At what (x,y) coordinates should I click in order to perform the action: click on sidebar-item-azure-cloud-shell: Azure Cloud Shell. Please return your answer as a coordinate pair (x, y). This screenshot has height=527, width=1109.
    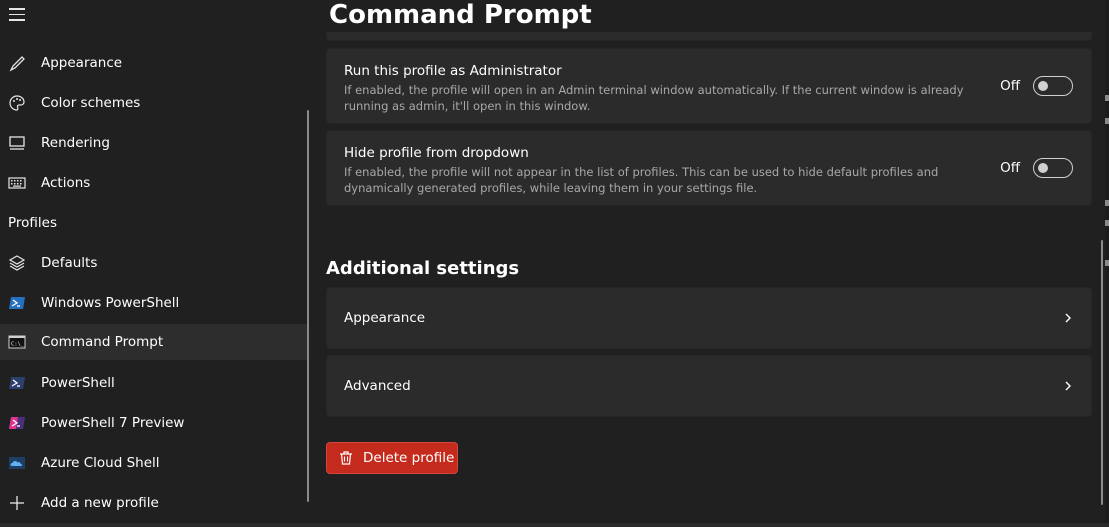
    Looking at the image, I should click on (154, 463).